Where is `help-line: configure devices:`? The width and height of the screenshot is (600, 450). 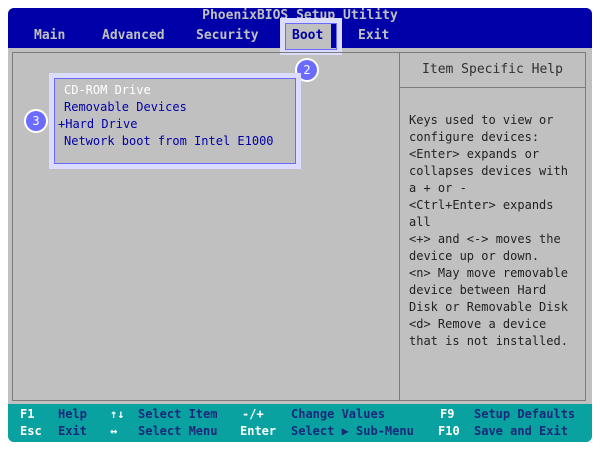
help-line: configure devices: is located at coordinates (474, 137).